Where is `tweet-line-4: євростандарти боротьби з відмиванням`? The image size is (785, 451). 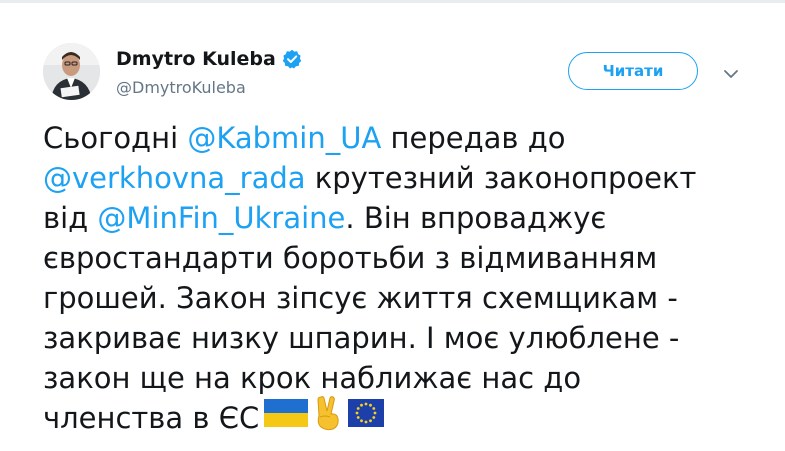
tweet-line-4: євростандарти боротьби з відмиванням is located at coordinates (350, 258).